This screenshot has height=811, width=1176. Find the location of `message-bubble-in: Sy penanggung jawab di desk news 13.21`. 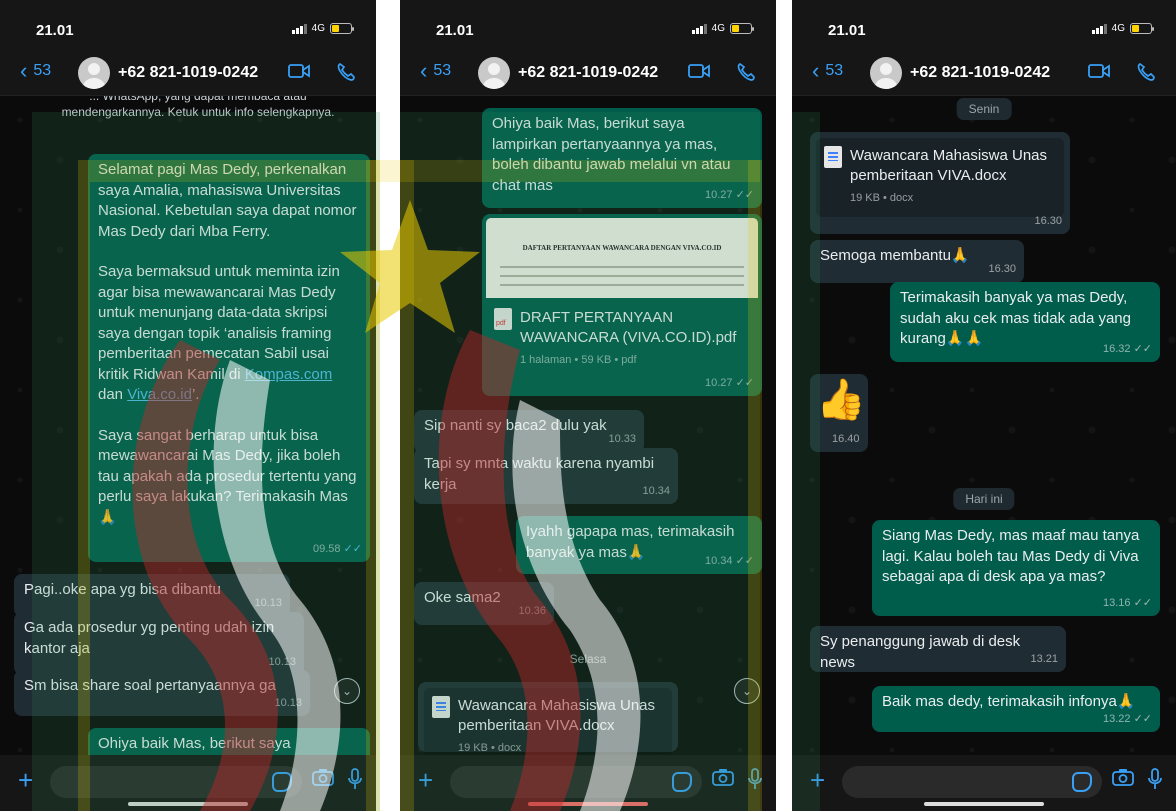

message-bubble-in: Sy penanggung jawab di desk news 13.21 is located at coordinates (938, 649).